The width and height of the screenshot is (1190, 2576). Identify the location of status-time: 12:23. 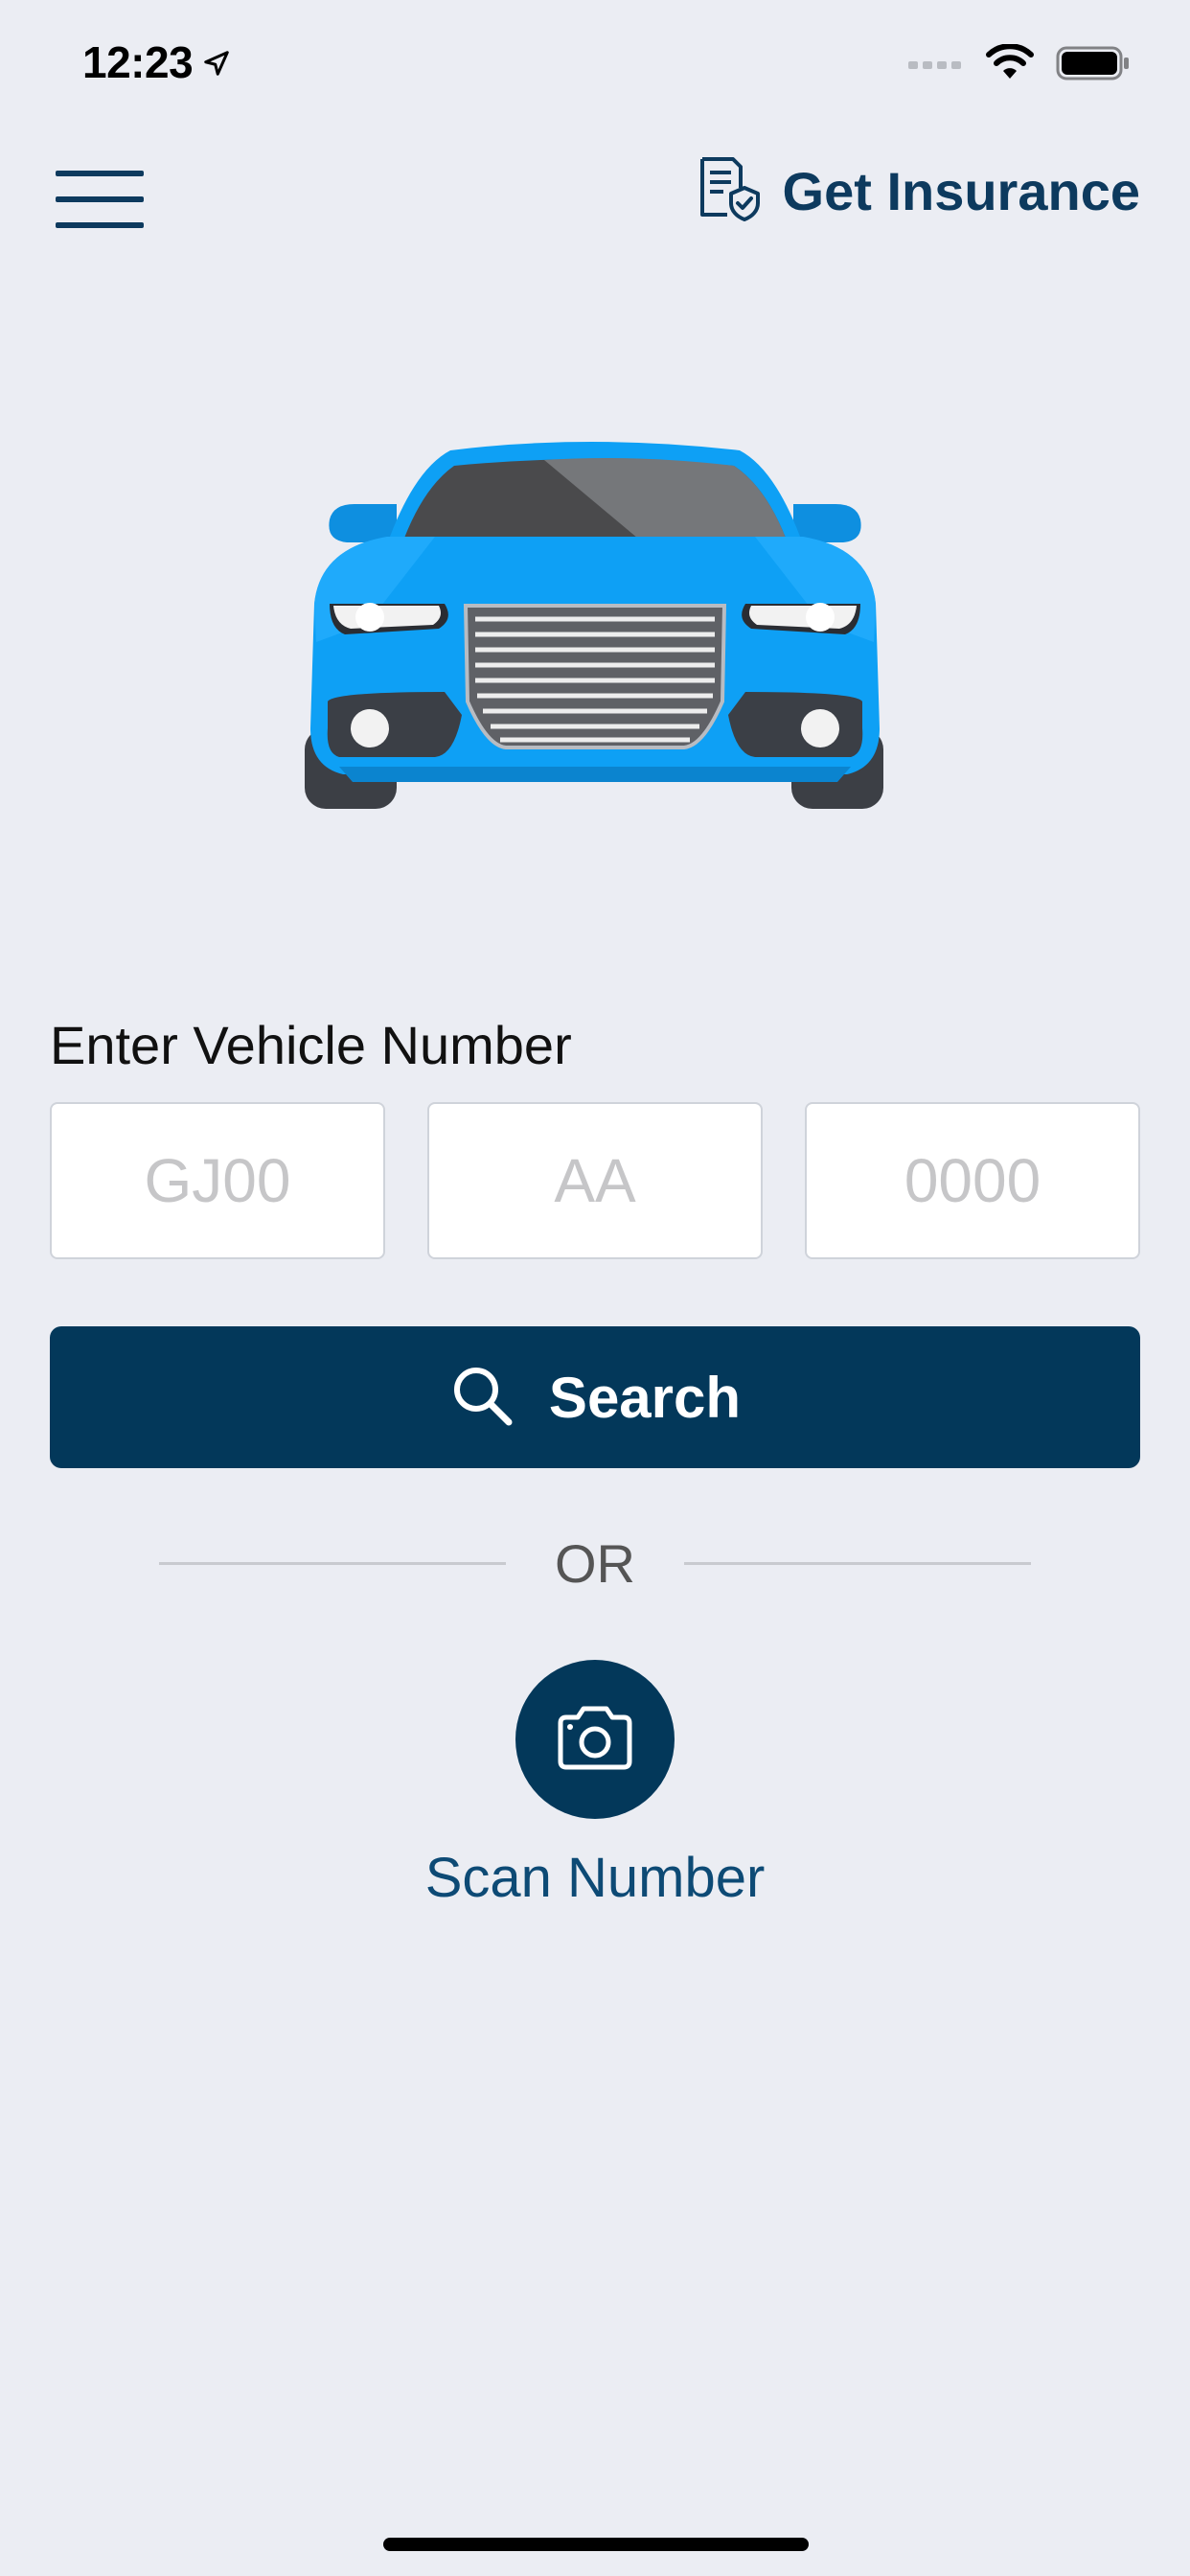
(138, 62).